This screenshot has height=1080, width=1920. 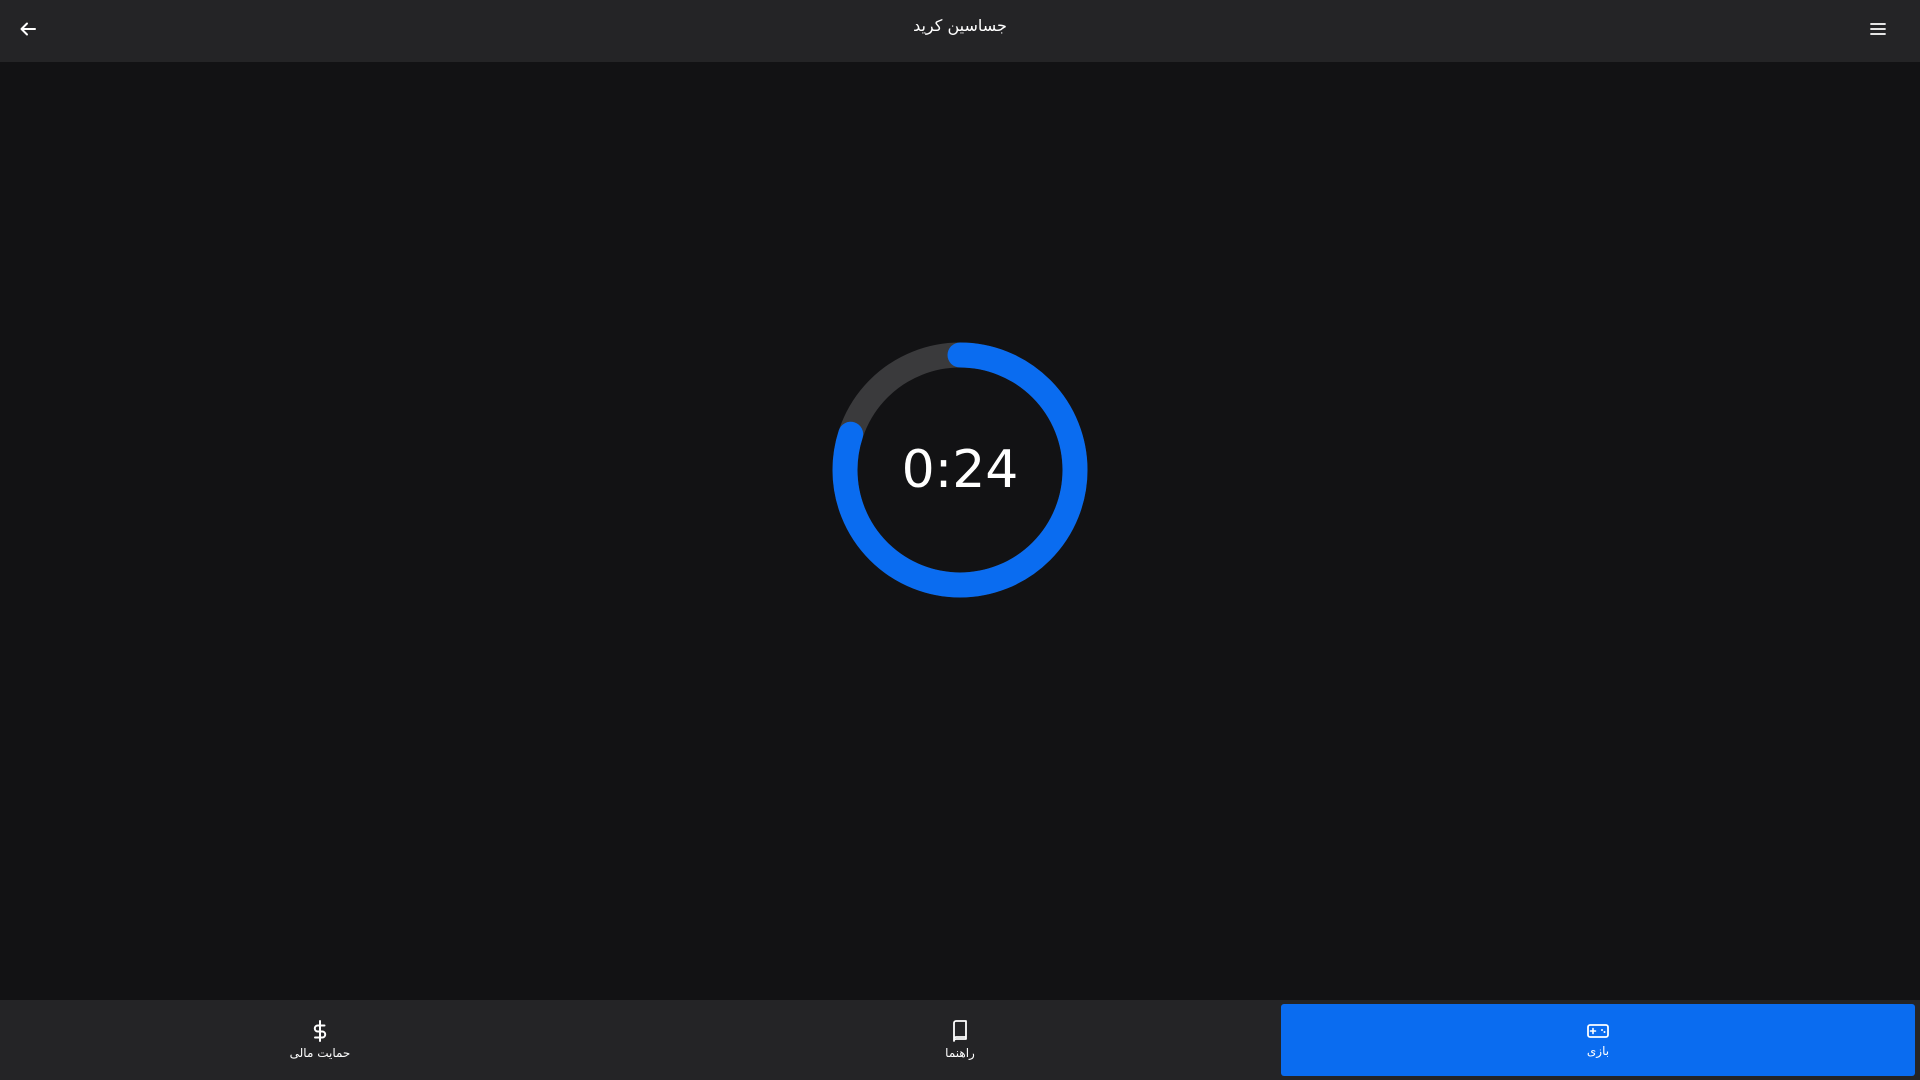 I want to click on menu-button, so click(x=1878, y=29).